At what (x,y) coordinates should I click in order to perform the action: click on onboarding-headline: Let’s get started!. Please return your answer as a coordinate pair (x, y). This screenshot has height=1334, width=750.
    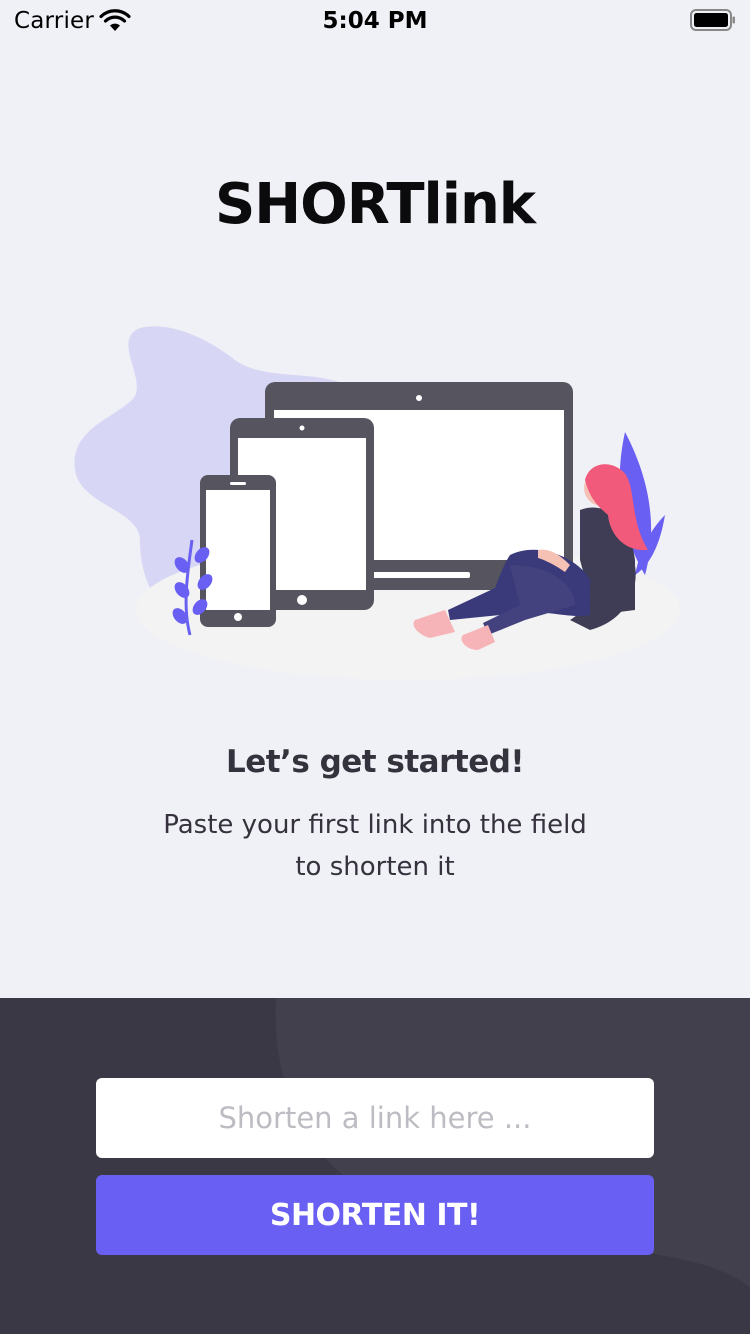
    Looking at the image, I should click on (375, 762).